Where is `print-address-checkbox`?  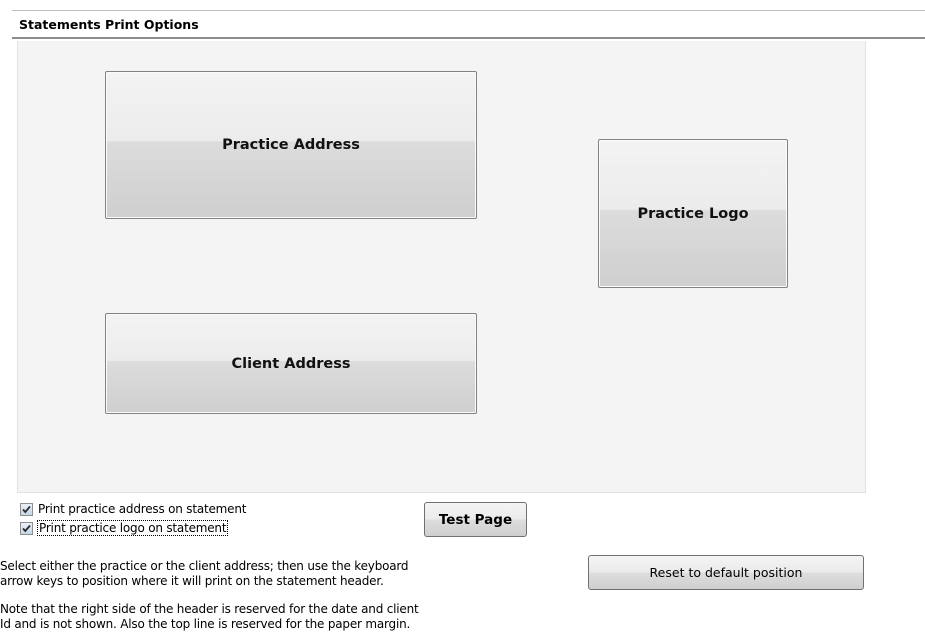 print-address-checkbox is located at coordinates (26, 509).